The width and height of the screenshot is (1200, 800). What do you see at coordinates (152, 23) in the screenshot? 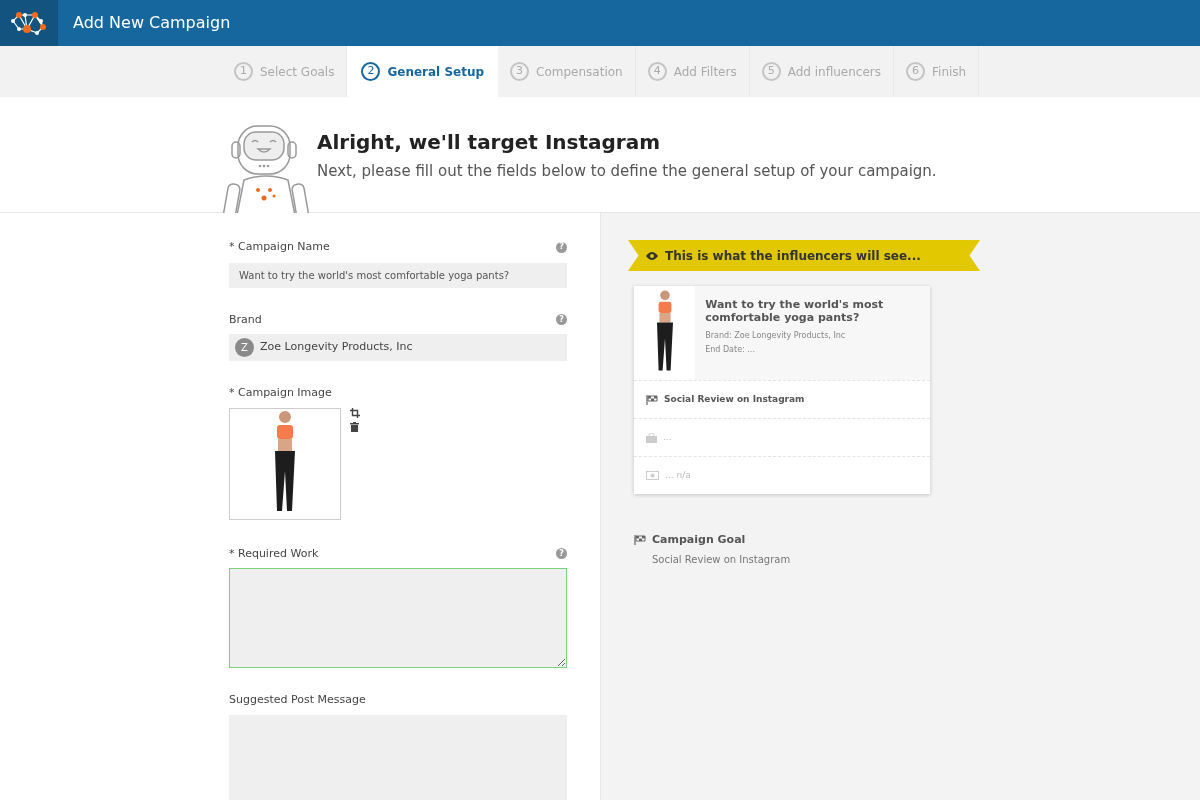
I see `page-title: Add New Campaign` at bounding box center [152, 23].